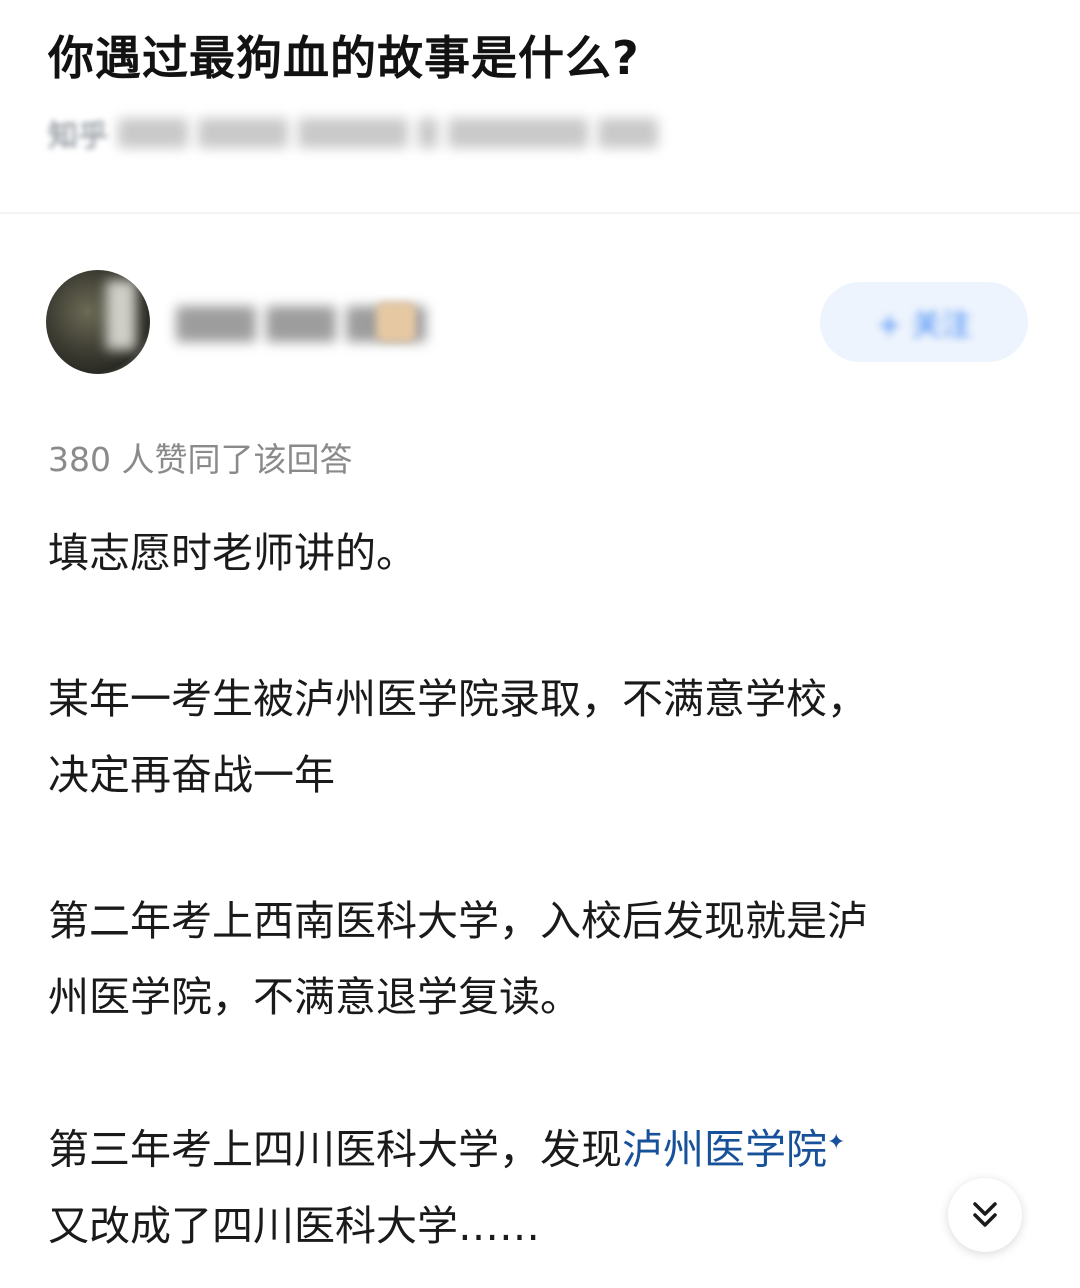 The height and width of the screenshot is (1288, 1080). I want to click on question-title: 你遇过最狗血的故事是什么?, so click(344, 58).